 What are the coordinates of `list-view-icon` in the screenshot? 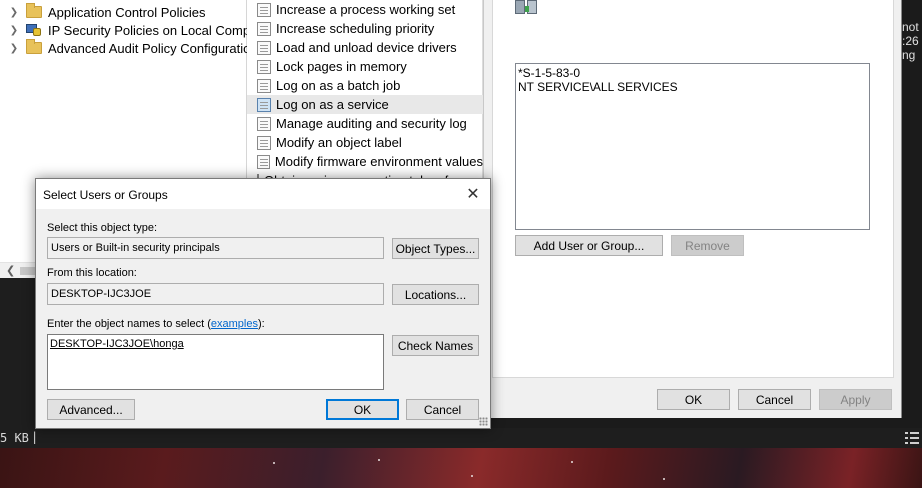 It's located at (912, 438).